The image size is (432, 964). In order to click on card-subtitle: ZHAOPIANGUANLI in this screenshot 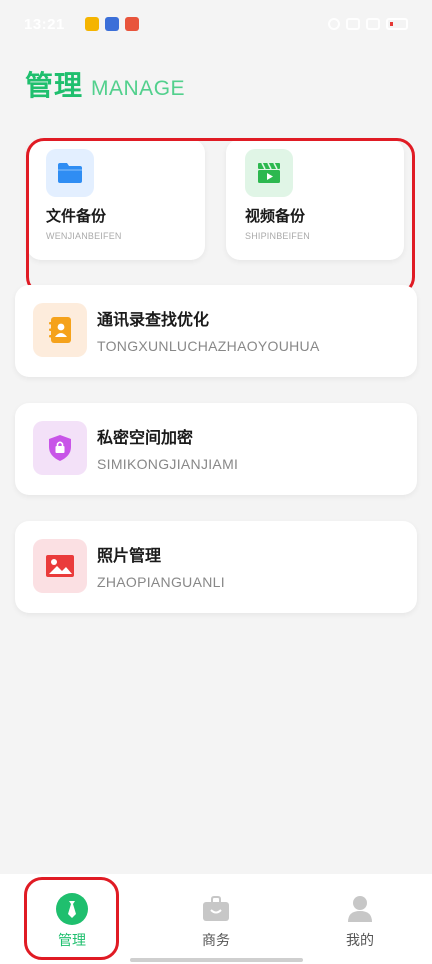, I will do `click(161, 582)`.